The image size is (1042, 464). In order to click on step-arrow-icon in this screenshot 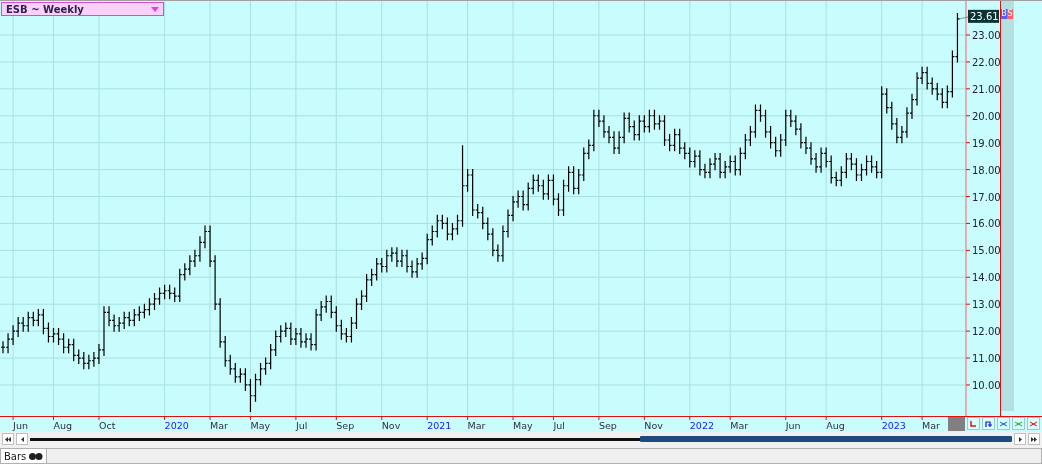, I will do `click(988, 423)`.